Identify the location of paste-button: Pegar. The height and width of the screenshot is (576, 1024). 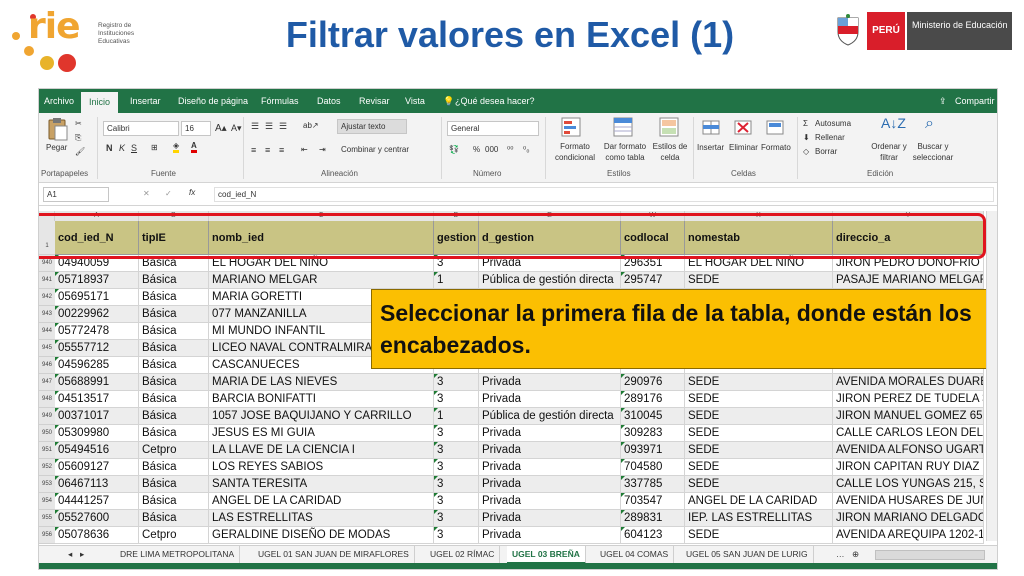
(56, 147).